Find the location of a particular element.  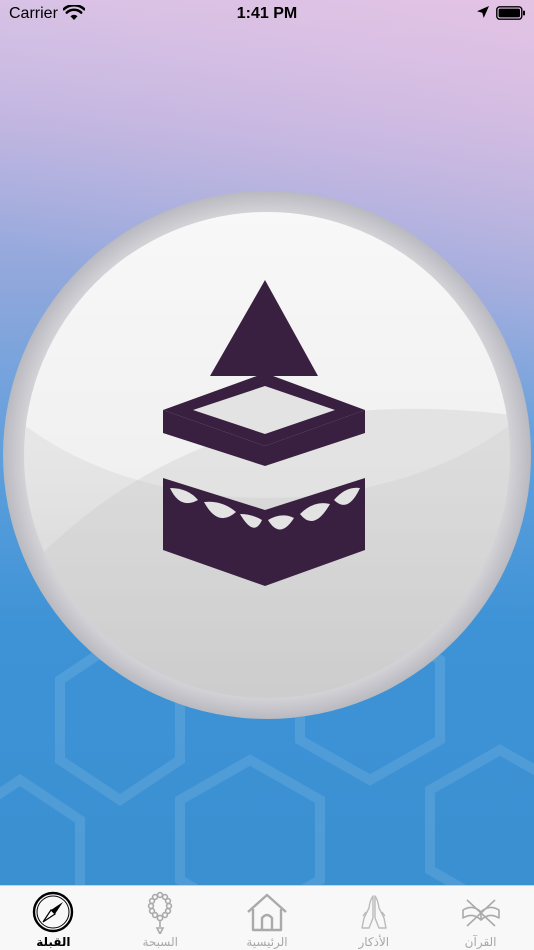

tab-prayer-beads: السبحة is located at coordinates (160, 918).